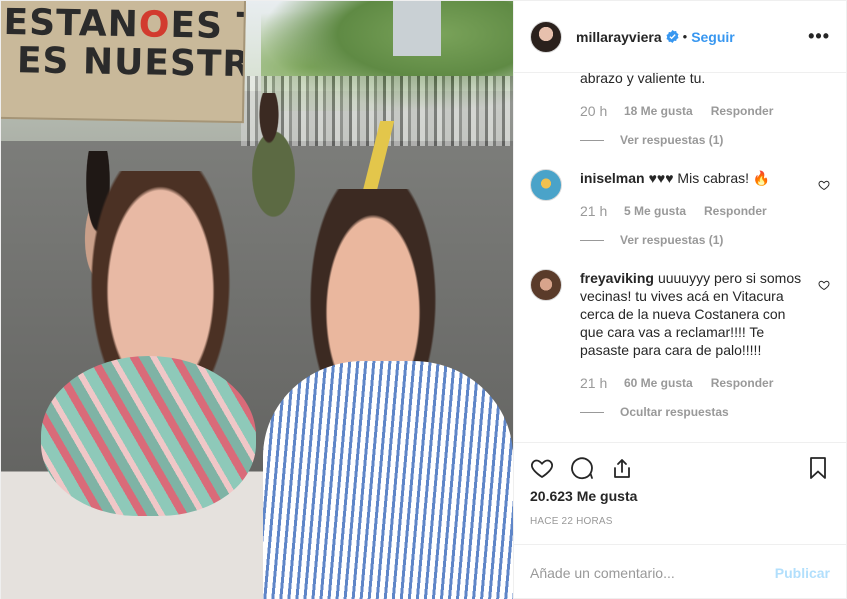 This screenshot has height=599, width=847. I want to click on follow-button: Seguir, so click(713, 37).